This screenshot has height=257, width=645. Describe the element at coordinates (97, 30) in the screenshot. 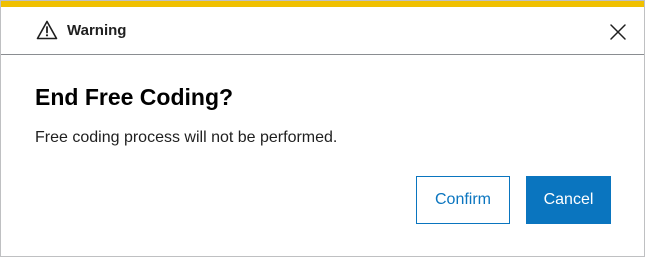

I see `dialog-header-title: Warning` at that location.